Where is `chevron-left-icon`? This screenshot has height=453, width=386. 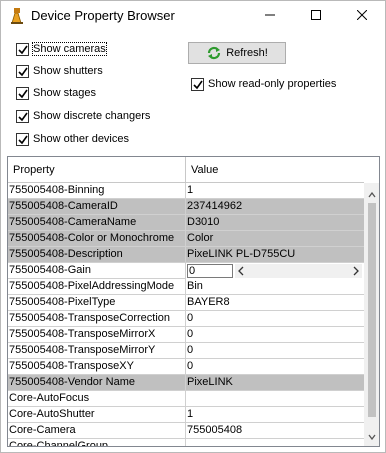
chevron-left-icon is located at coordinates (241, 272).